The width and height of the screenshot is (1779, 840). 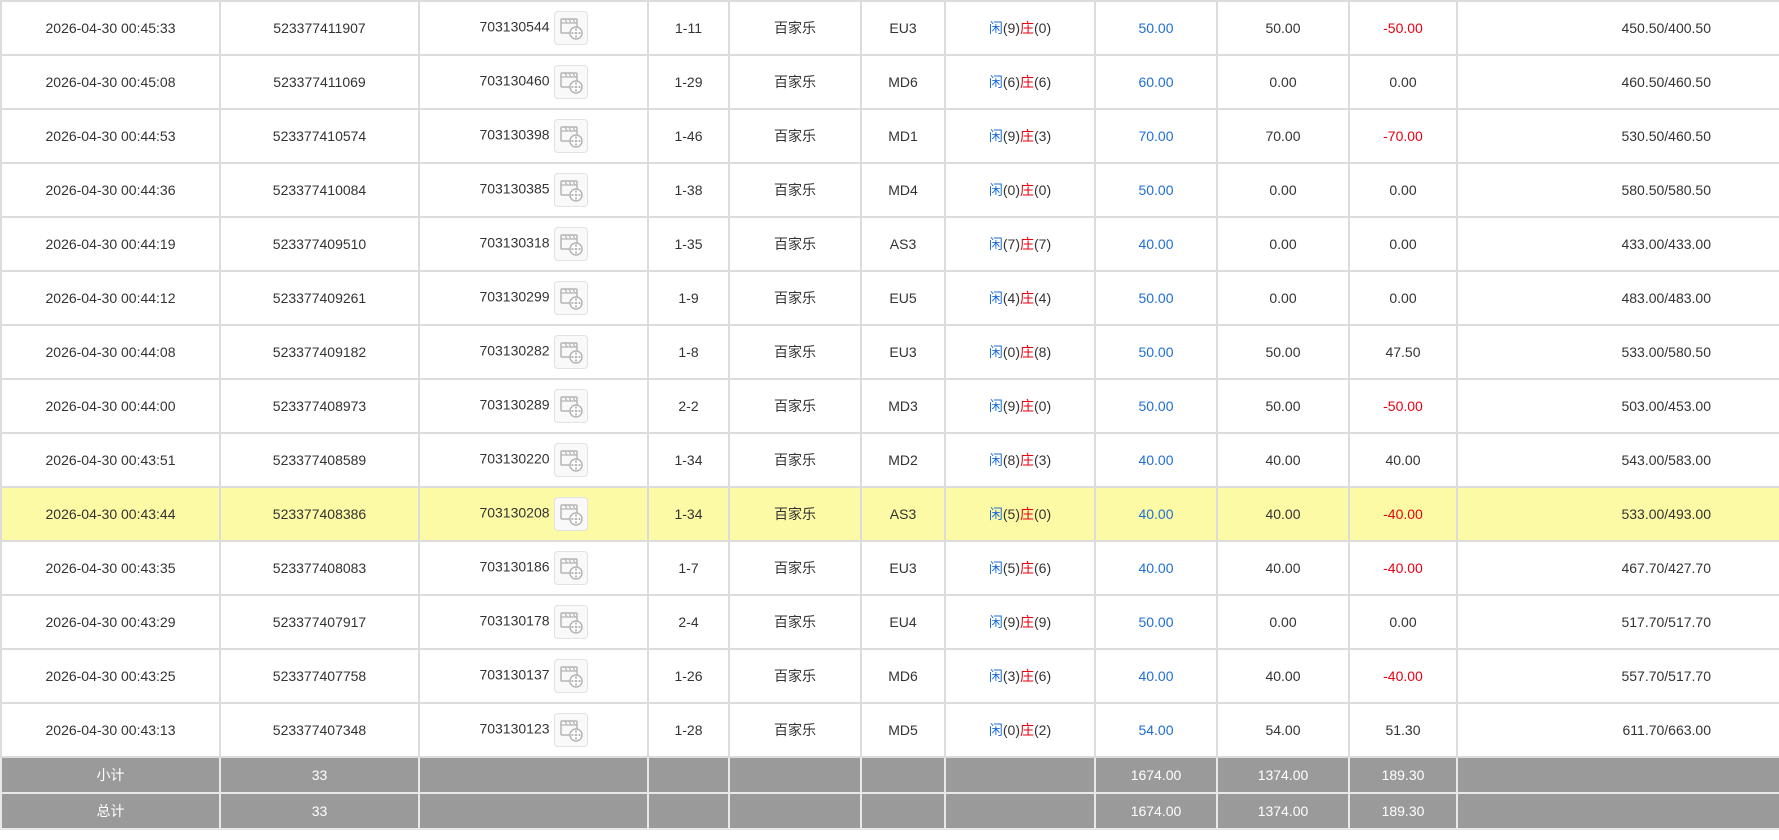 I want to click on banker-score: (0), so click(x=1043, y=28).